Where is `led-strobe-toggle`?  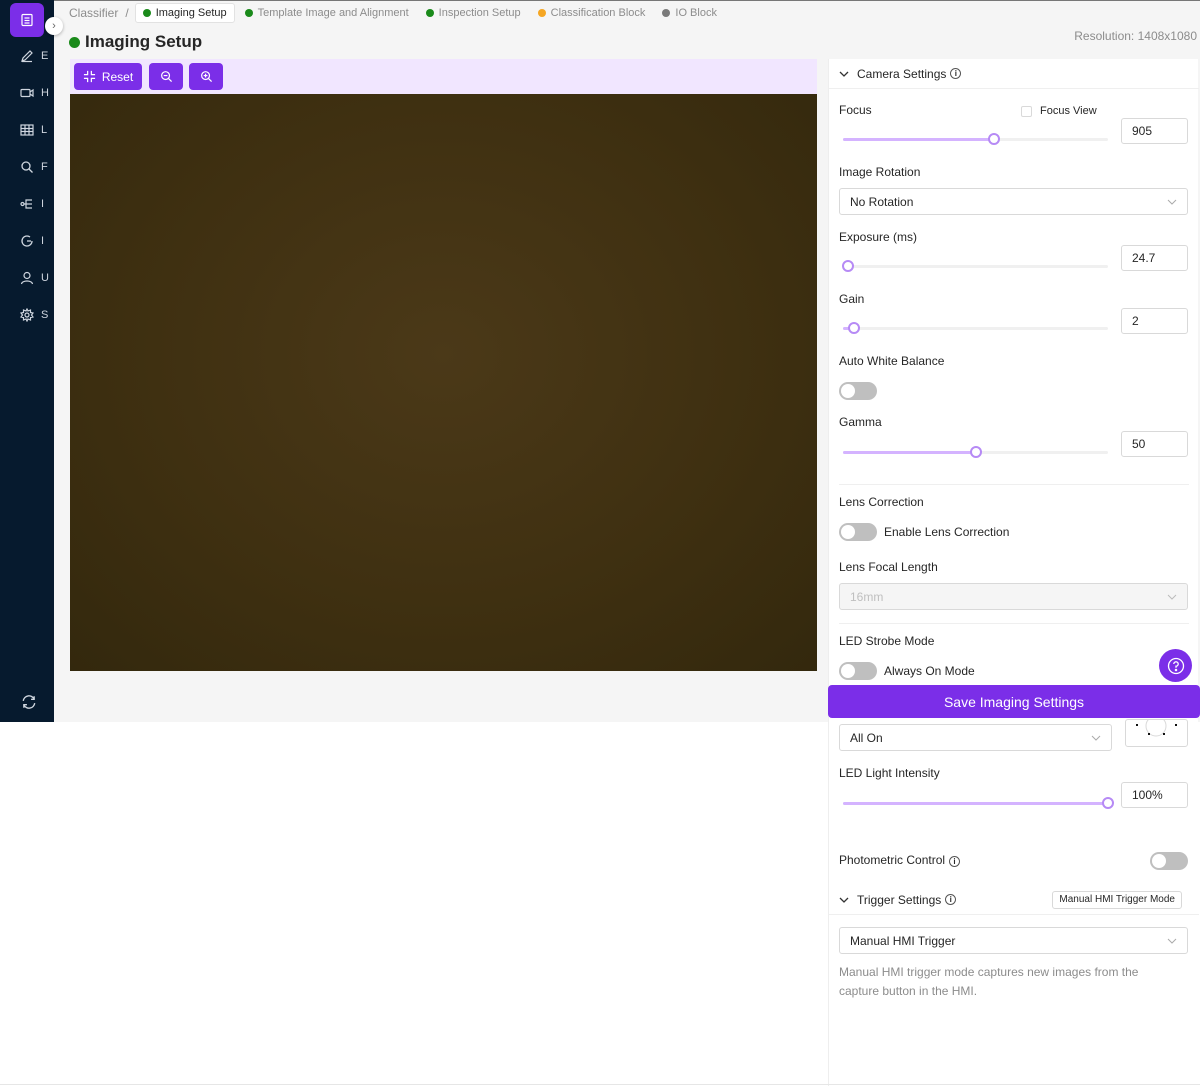
led-strobe-toggle is located at coordinates (858, 671).